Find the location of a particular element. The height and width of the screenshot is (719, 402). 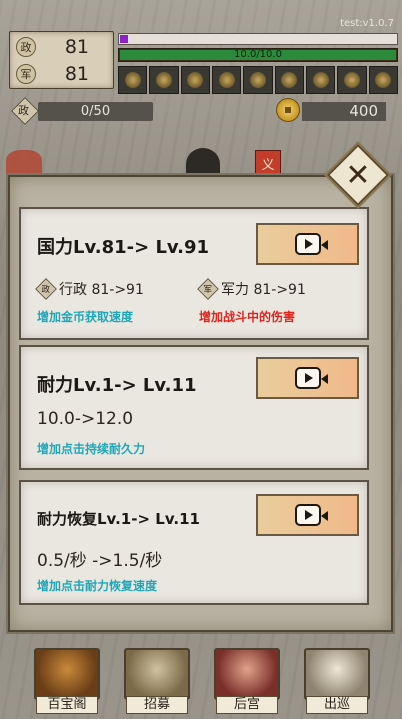

nav-label: 百宝阁 is located at coordinates (67, 705).